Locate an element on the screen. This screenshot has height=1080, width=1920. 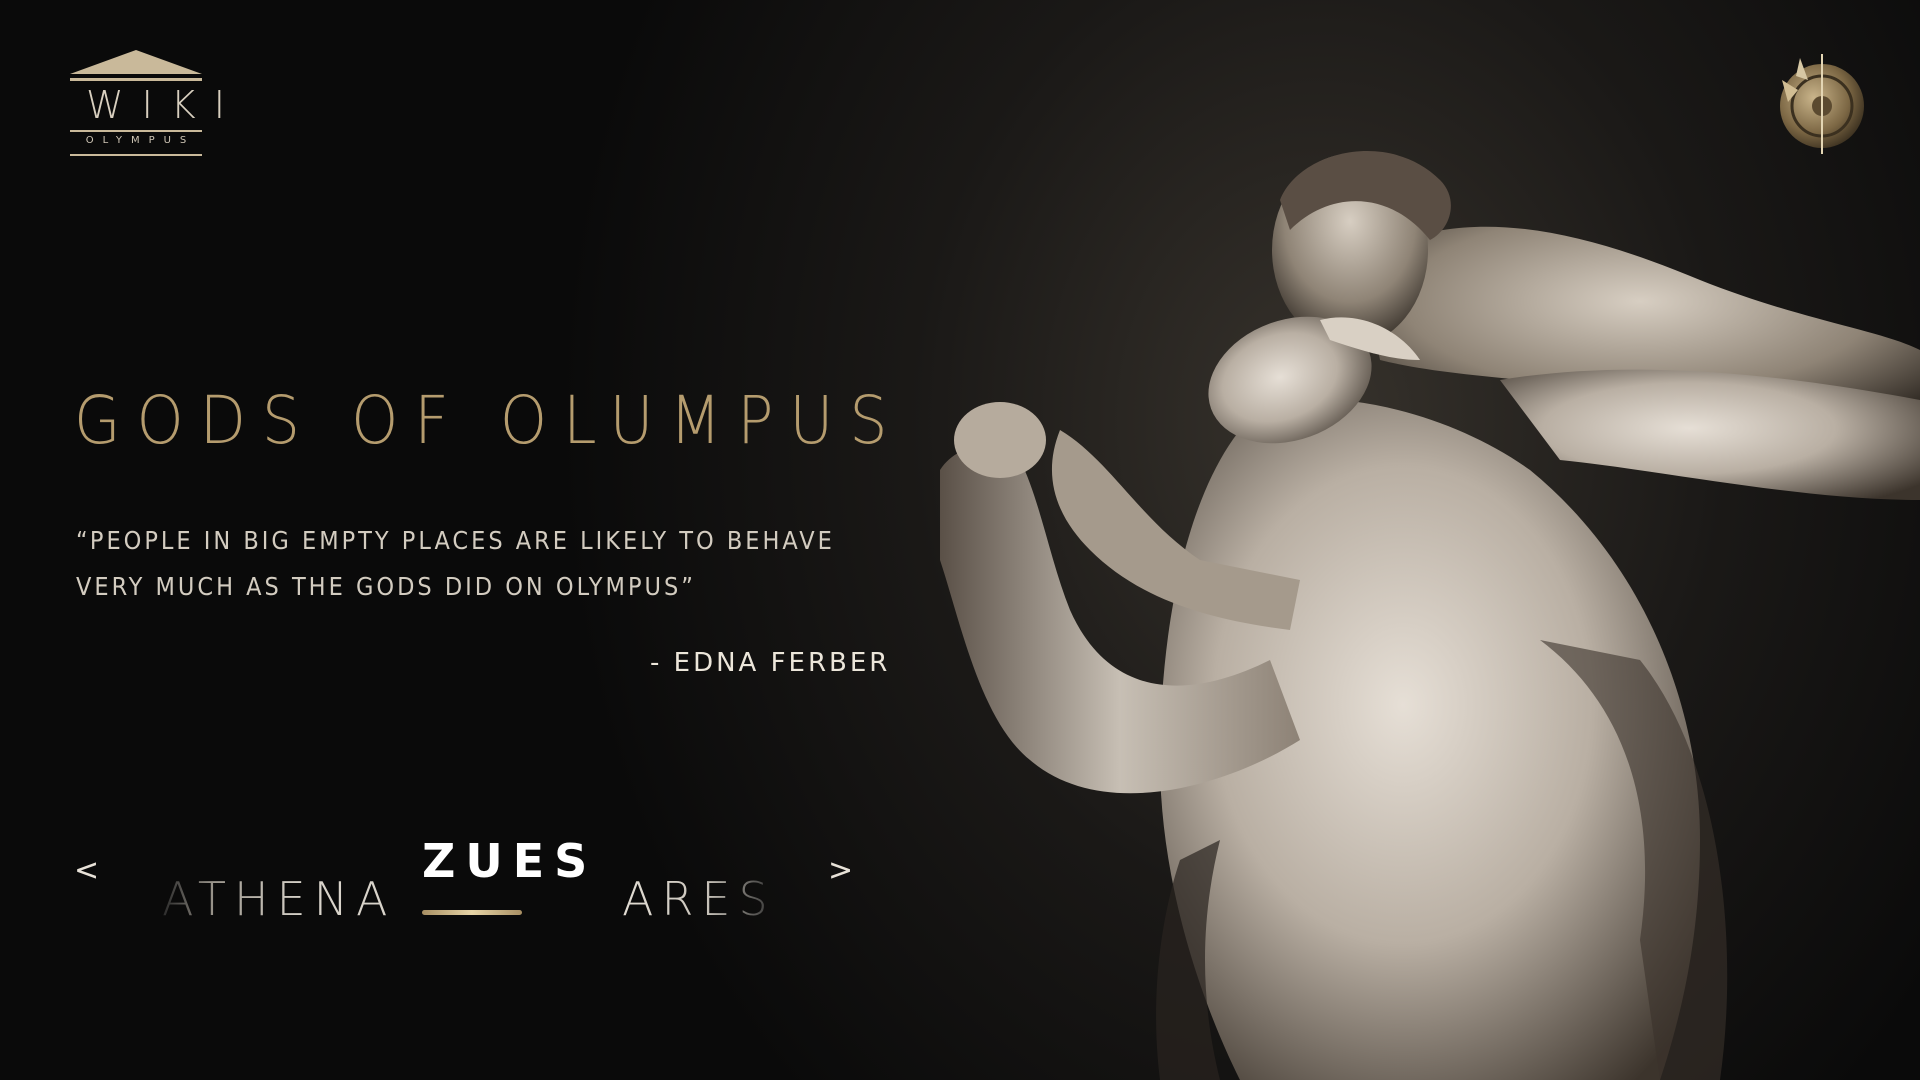
carousel-item-ares: ARES is located at coordinates (699, 899).